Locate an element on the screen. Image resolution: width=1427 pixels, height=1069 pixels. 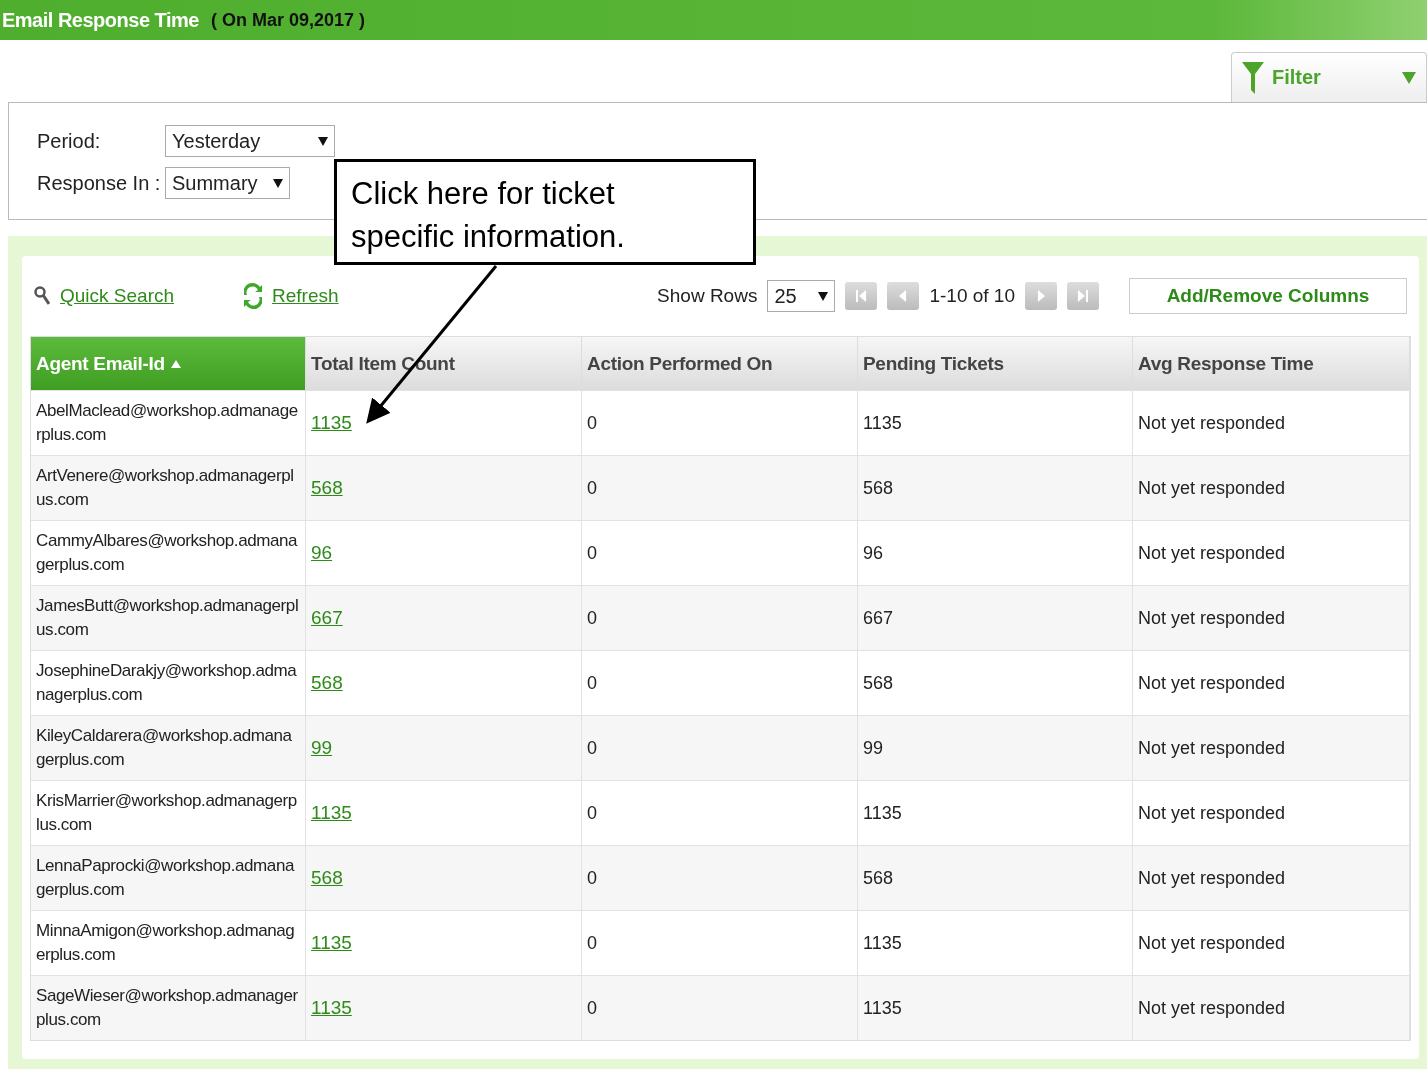
table-cell: 99 is located at coordinates (873, 748).